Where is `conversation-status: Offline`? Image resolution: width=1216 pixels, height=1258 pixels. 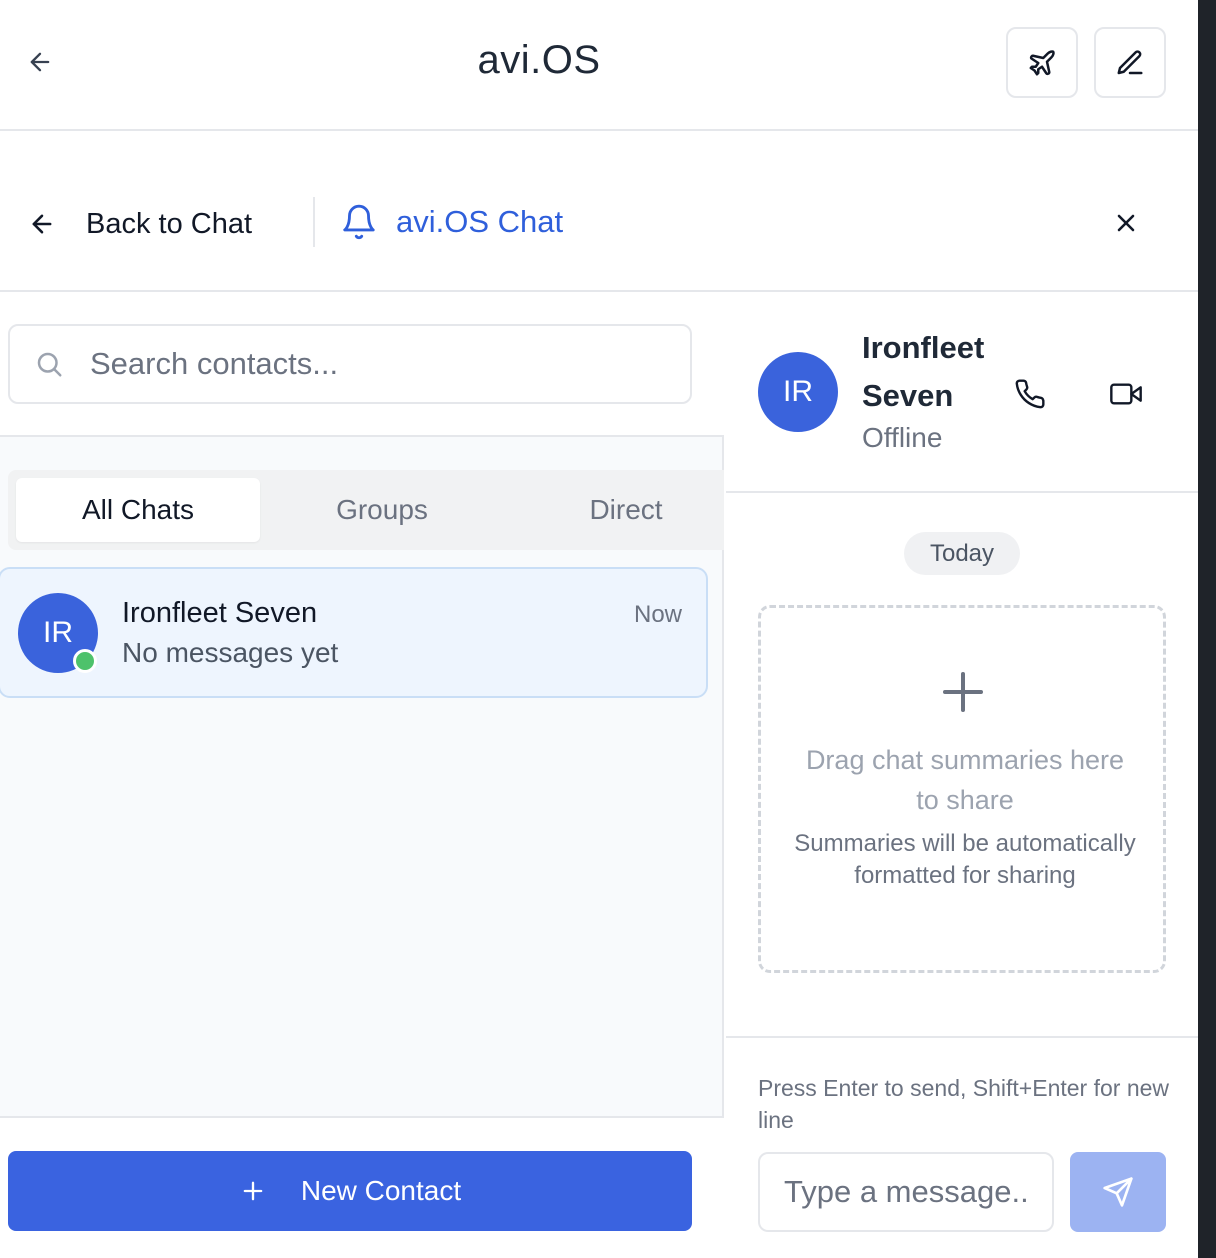
conversation-status: Offline is located at coordinates (902, 437).